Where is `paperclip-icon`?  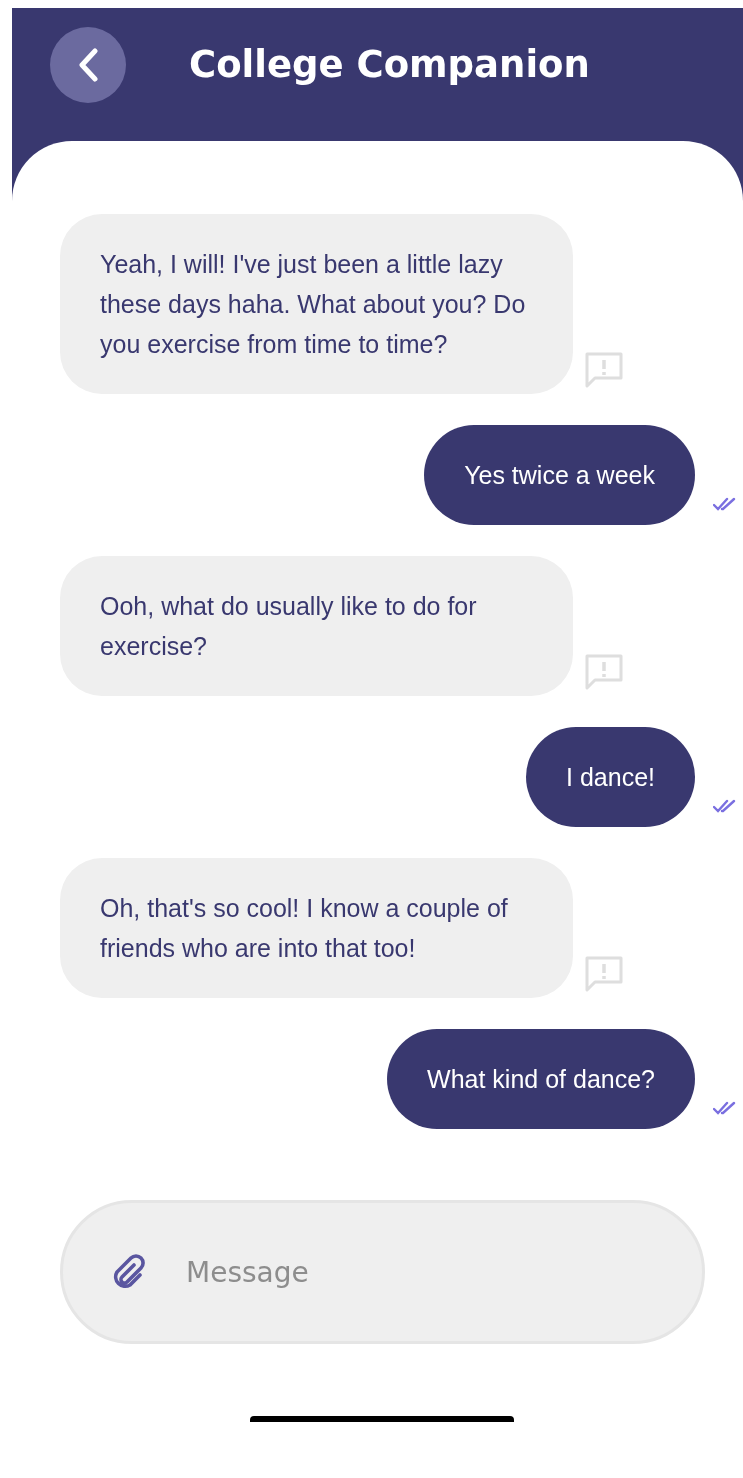
paperclip-icon is located at coordinates (130, 1272).